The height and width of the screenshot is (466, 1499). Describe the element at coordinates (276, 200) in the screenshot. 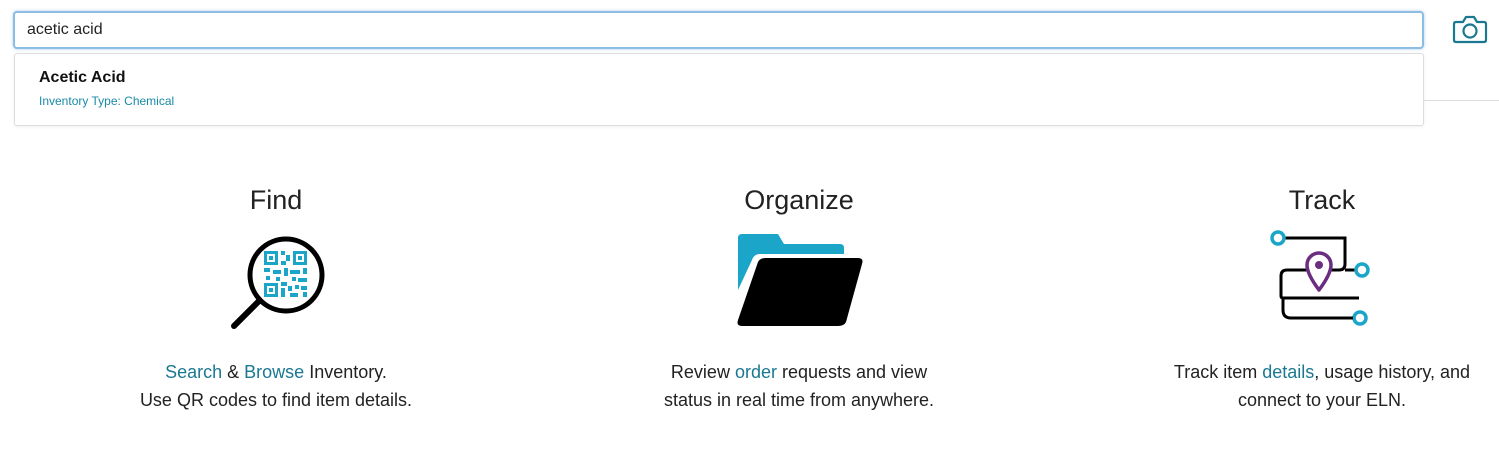

I see `feature-title-find: Find` at that location.